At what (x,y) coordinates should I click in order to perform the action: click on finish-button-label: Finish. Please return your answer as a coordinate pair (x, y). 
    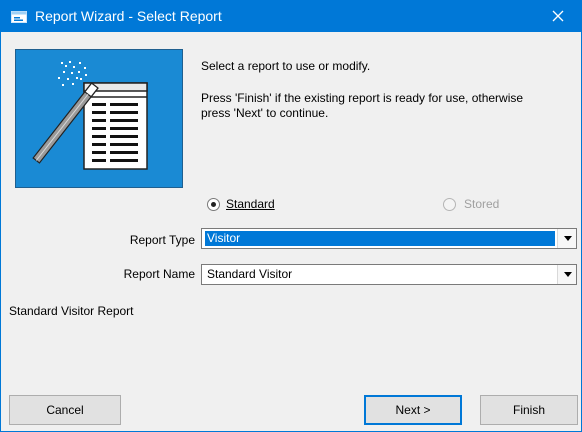
    Looking at the image, I should click on (528, 410).